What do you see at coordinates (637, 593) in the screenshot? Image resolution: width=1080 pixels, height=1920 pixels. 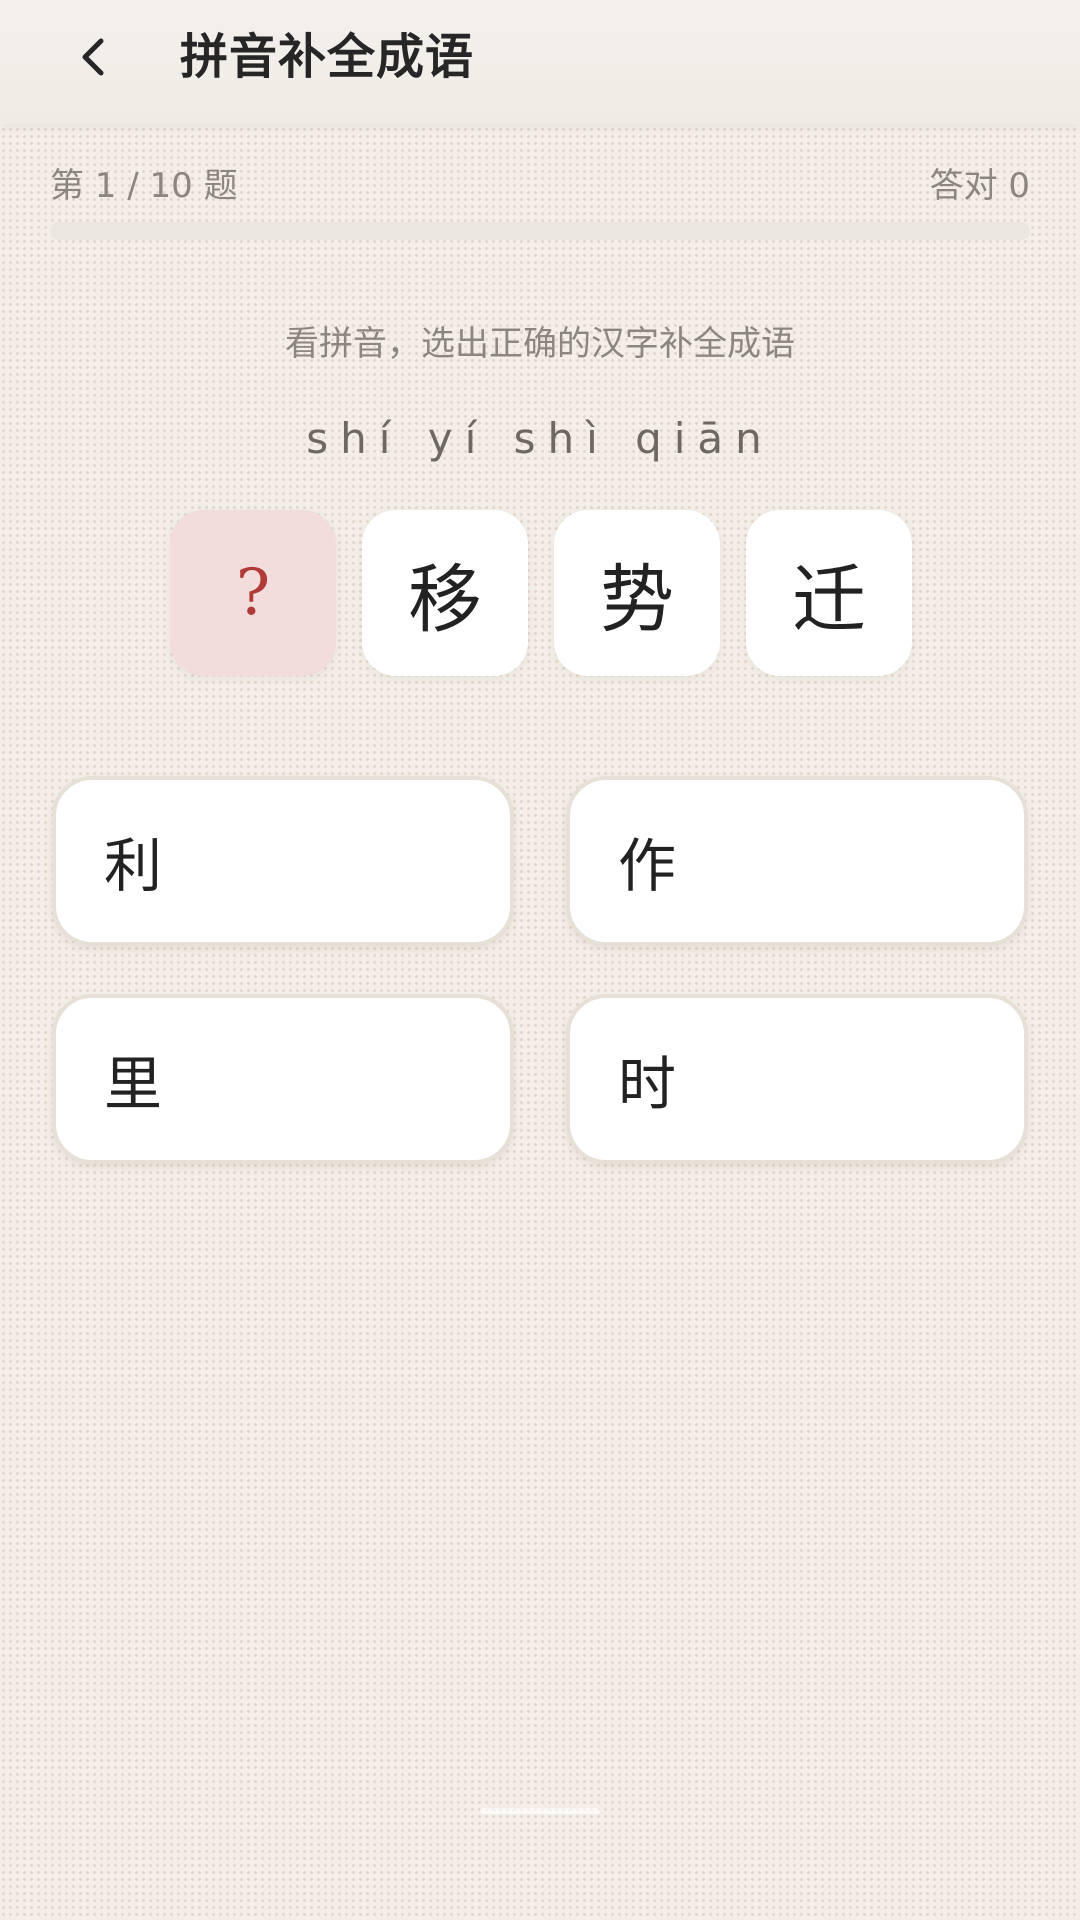 I see `idiom-tile-3: 势` at bounding box center [637, 593].